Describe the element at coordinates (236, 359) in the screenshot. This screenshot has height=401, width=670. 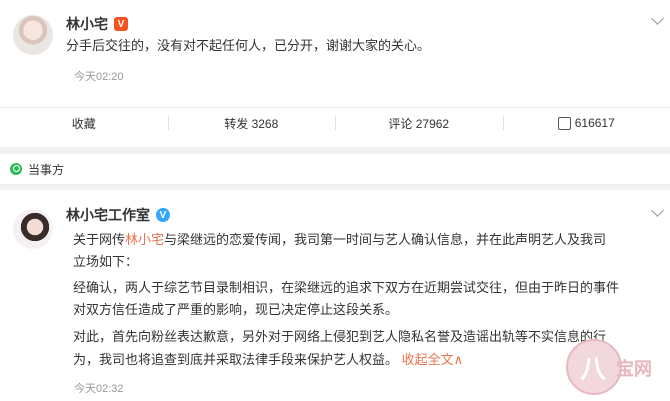
I see `text-segment: 为，我司也将追查到底并采取法律手段来保护艺人权益。` at that location.